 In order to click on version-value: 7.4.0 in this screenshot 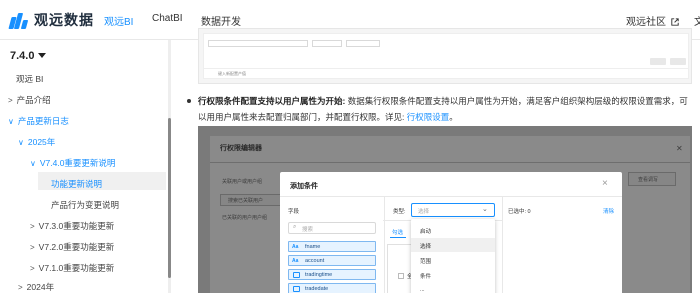, I will do `click(22, 56)`.